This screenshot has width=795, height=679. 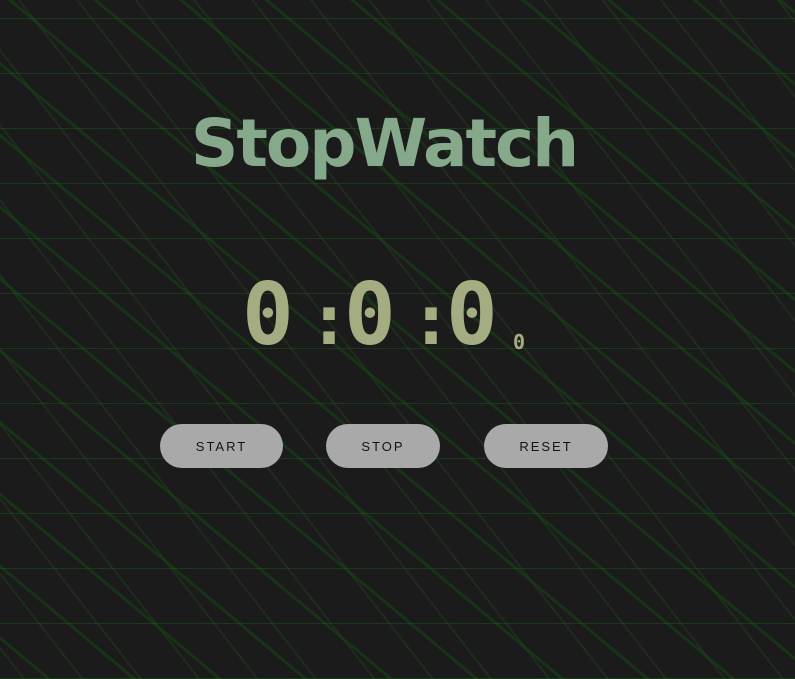 What do you see at coordinates (472, 315) in the screenshot?
I see `seconds-digit: 0` at bounding box center [472, 315].